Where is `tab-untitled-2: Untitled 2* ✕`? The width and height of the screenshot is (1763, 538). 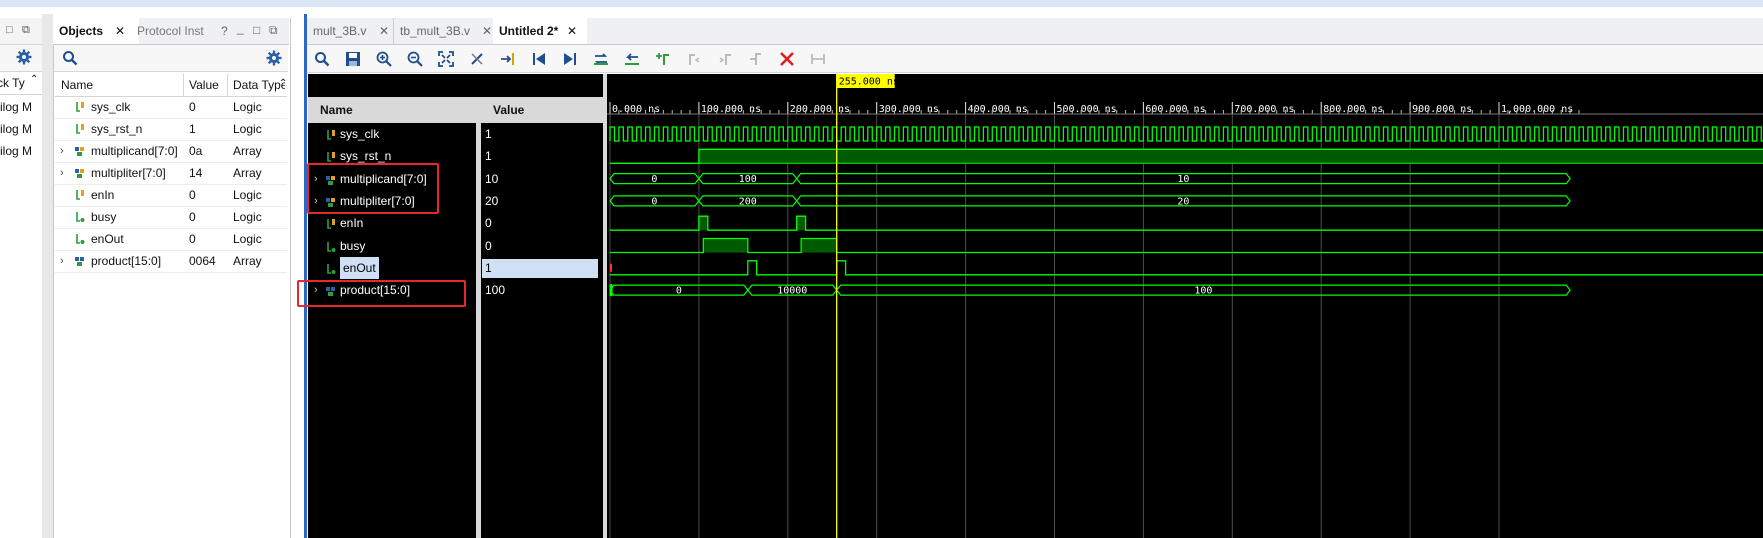 tab-untitled-2: Untitled 2* ✕ is located at coordinates (540, 31).